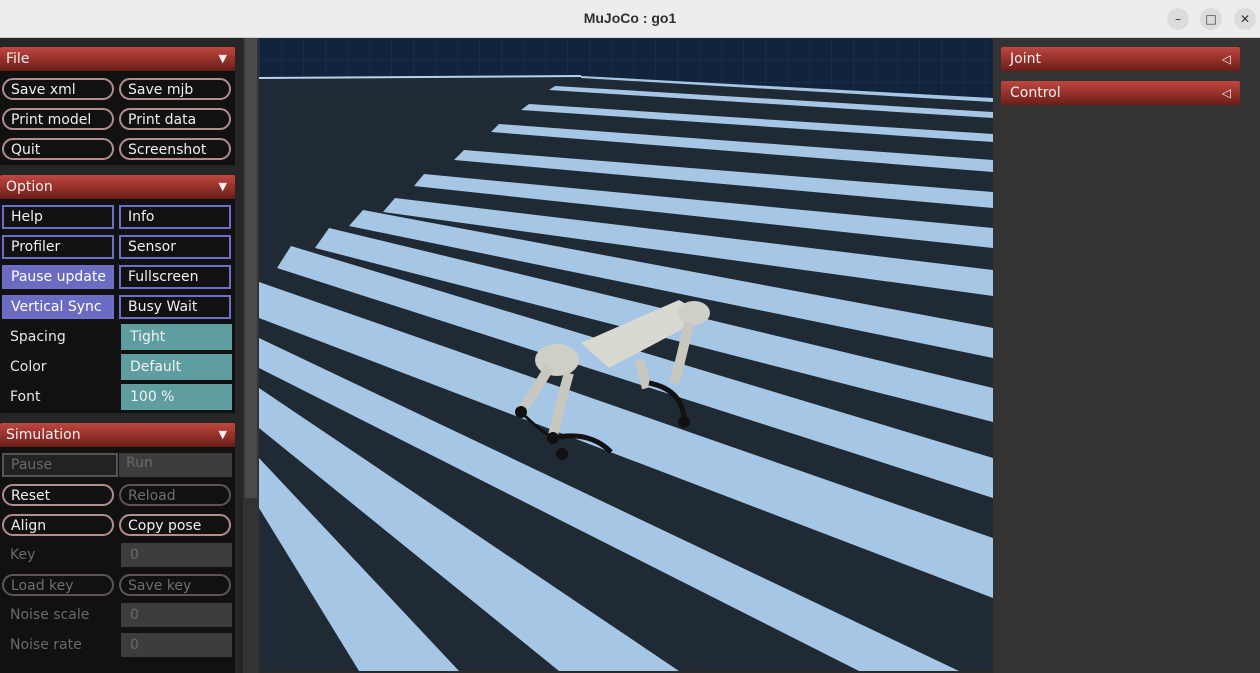 Image resolution: width=1260 pixels, height=673 pixels. I want to click on profiler-toggle: Profiler, so click(58, 247).